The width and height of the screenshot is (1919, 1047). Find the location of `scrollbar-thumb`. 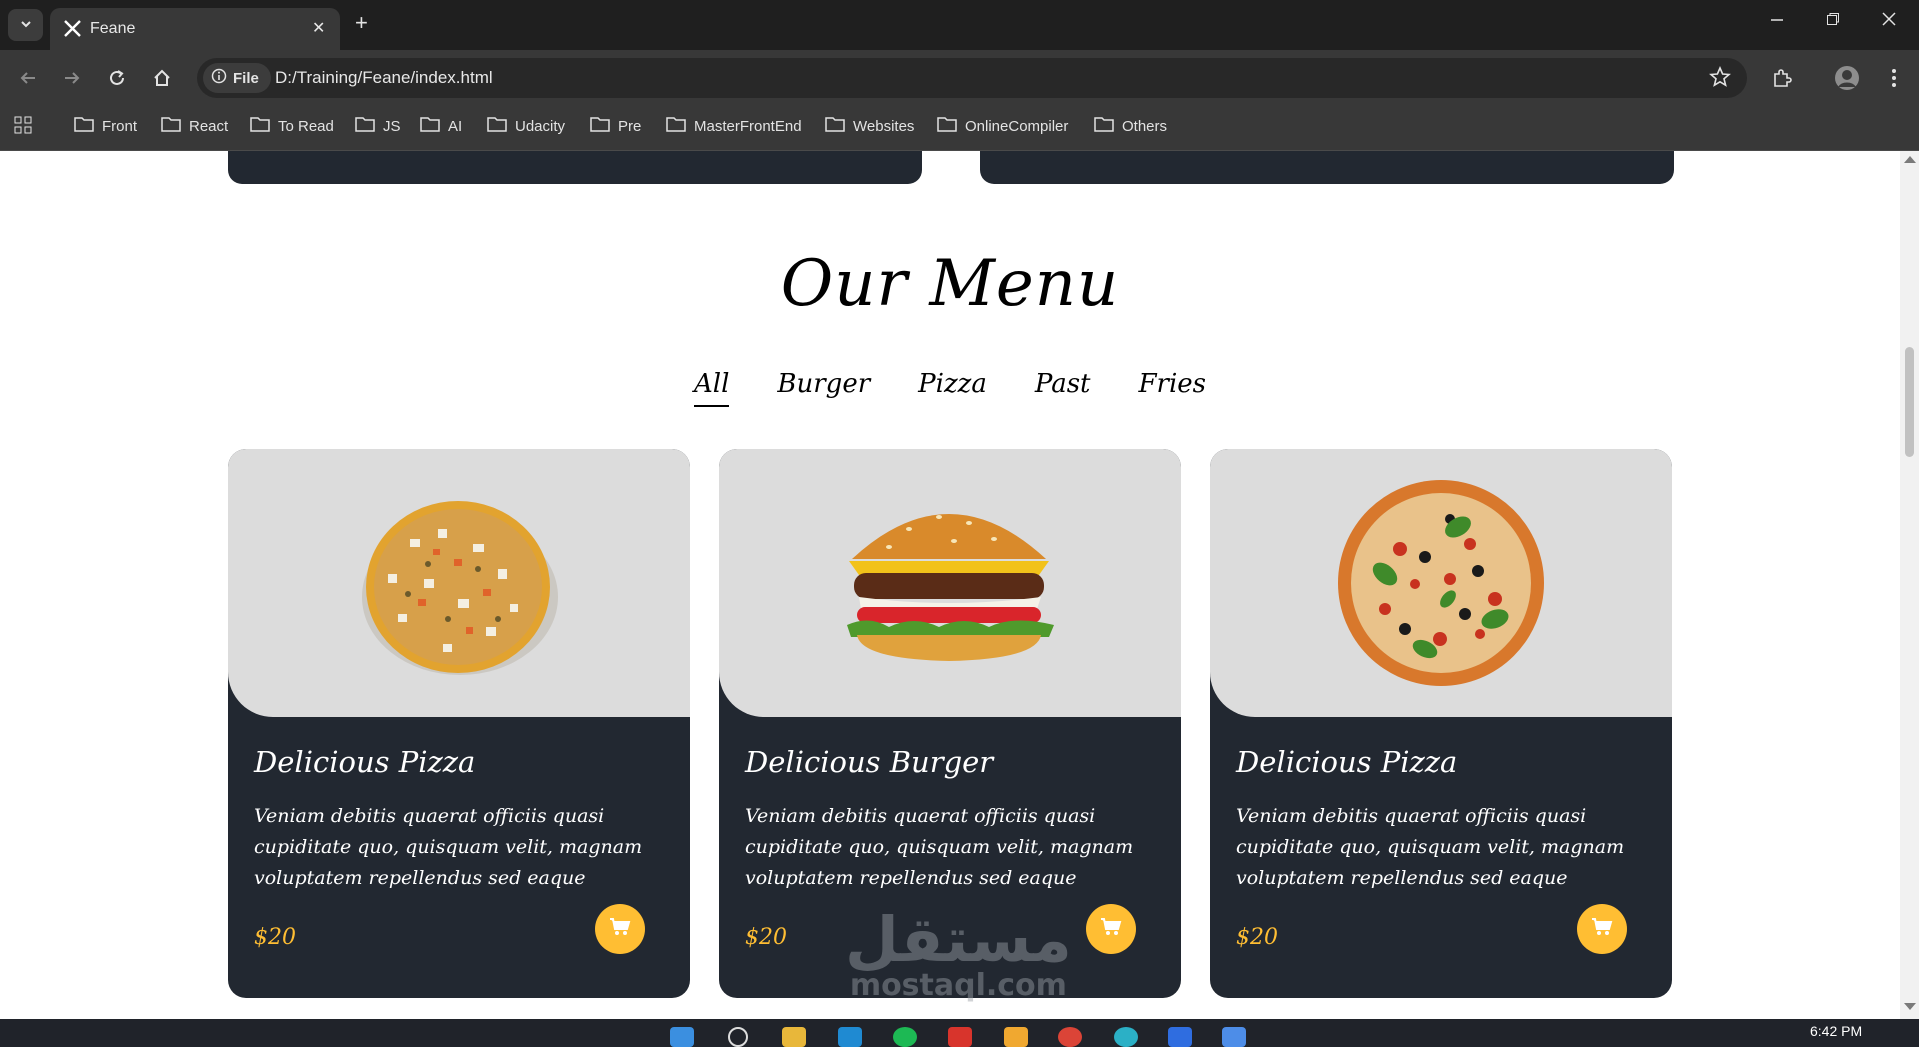

scrollbar-thumb is located at coordinates (1909, 402).